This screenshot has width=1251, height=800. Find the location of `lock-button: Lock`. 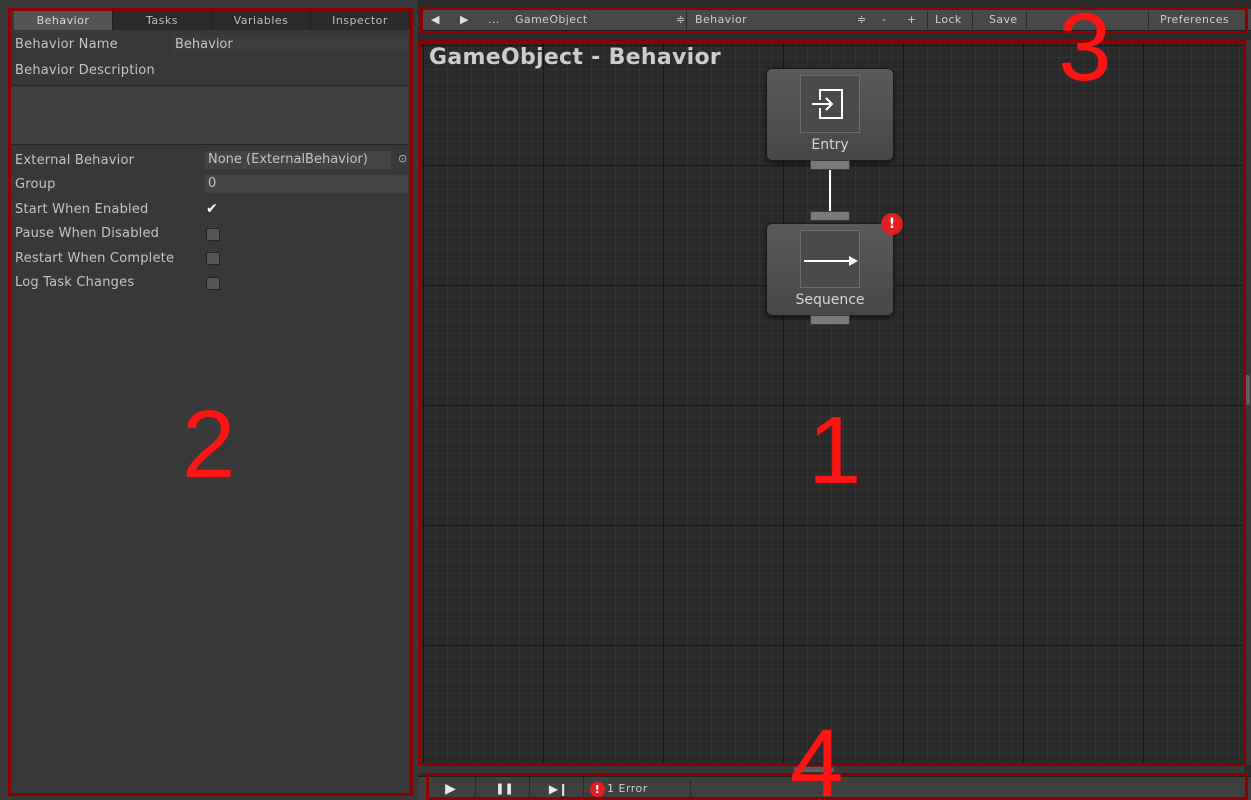

lock-button: Lock is located at coordinates (948, 20).